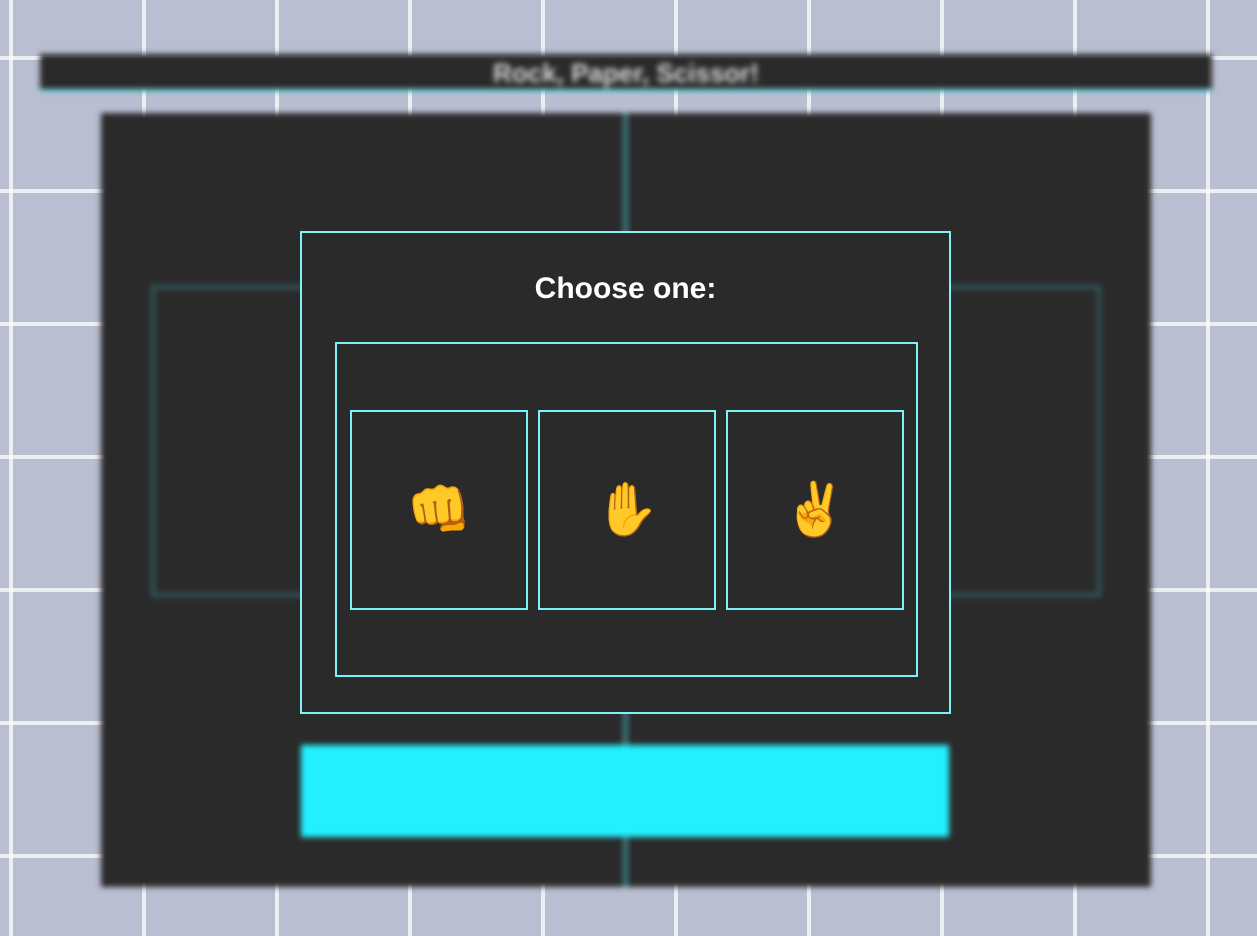 The image size is (1257, 936). I want to click on game-title: Rock, Paper, Scissor!, so click(626, 73).